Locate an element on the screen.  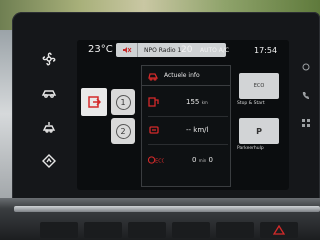
panel-header: Actuele info is located at coordinates (186, 76).